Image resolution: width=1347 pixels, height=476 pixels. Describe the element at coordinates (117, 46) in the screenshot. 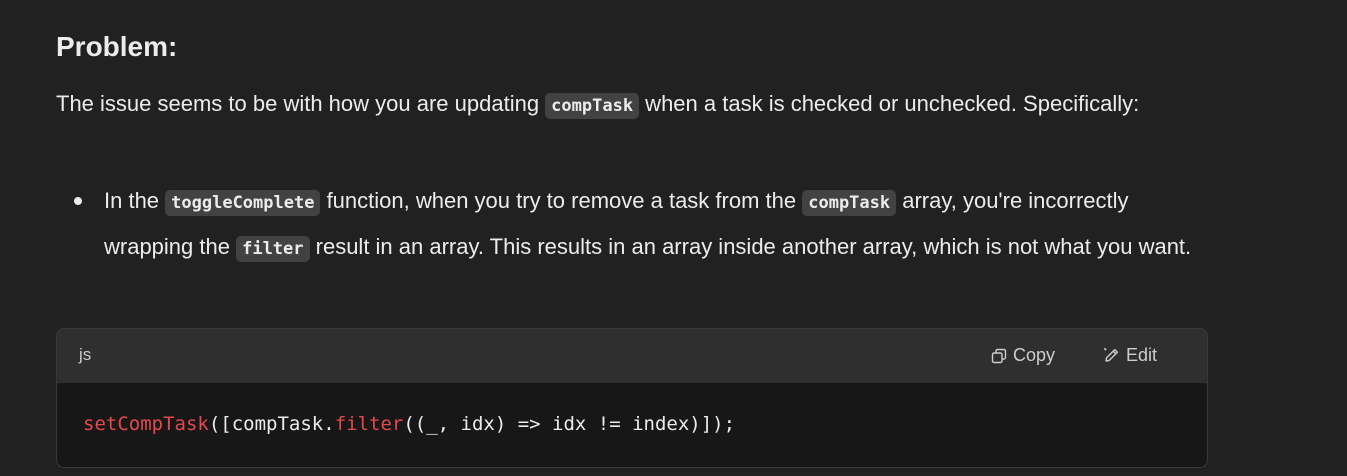

I see `section-heading: Problem:` at that location.